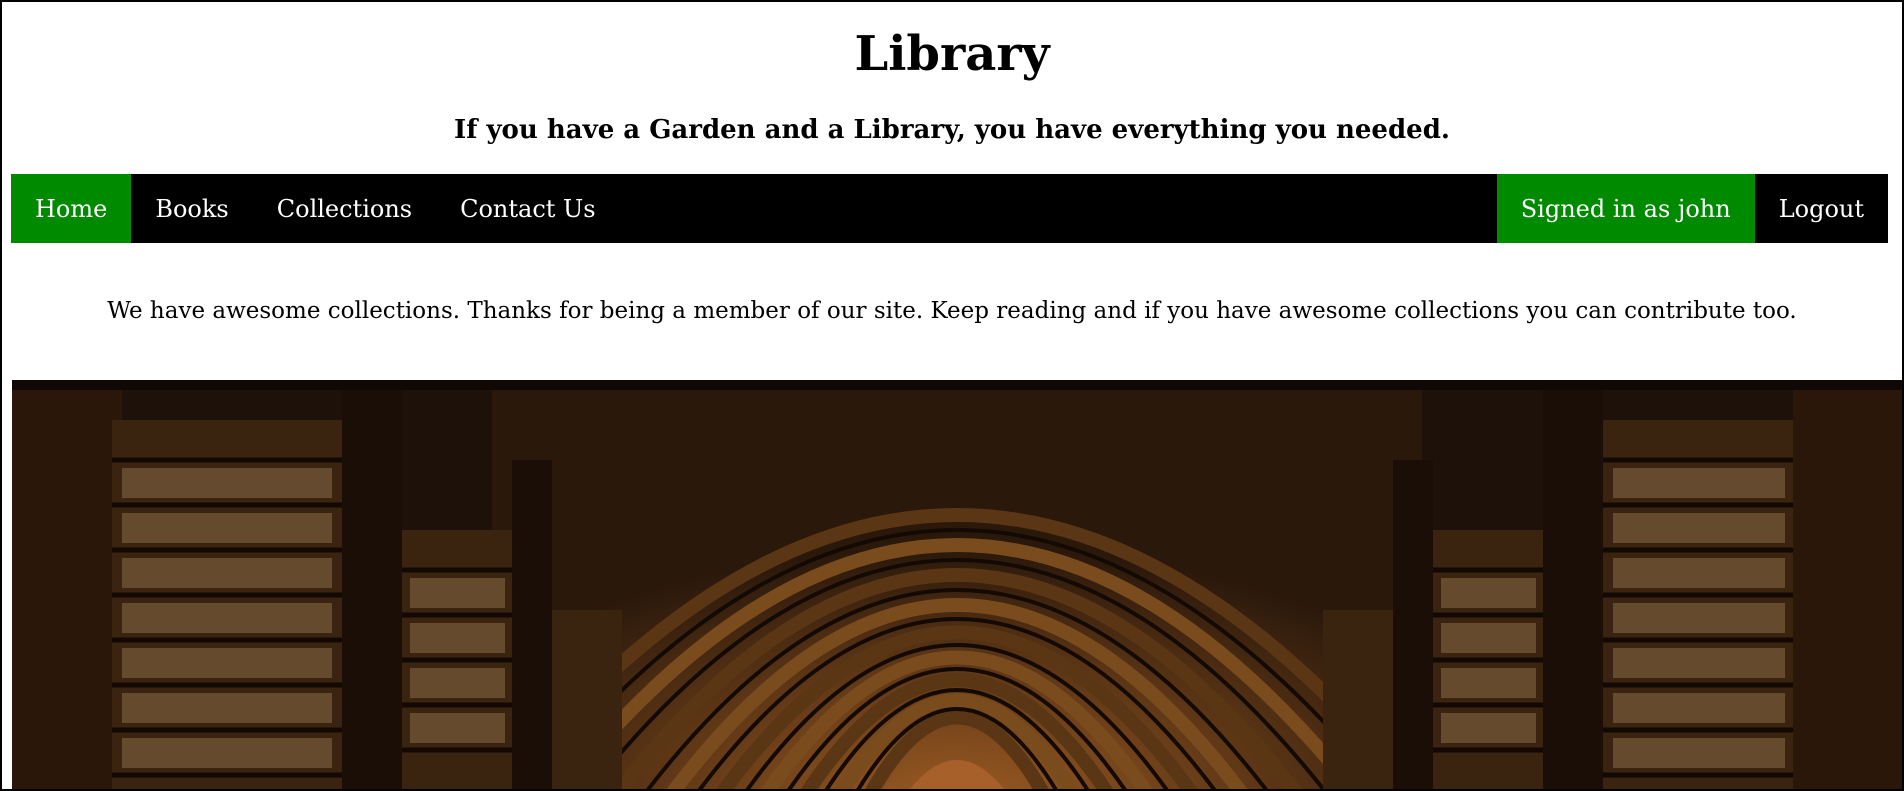  I want to click on nav-right-group: Signed in as john Logout, so click(1692, 208).